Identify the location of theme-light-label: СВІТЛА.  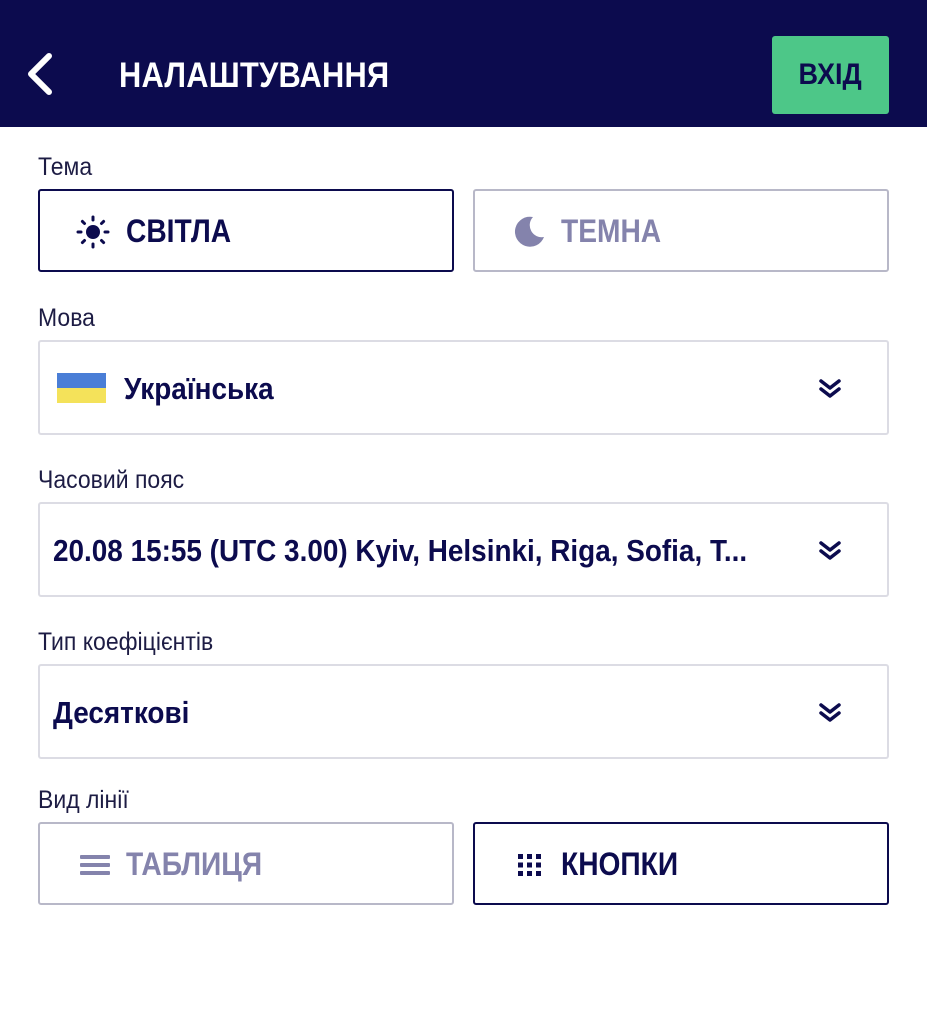
(179, 231).